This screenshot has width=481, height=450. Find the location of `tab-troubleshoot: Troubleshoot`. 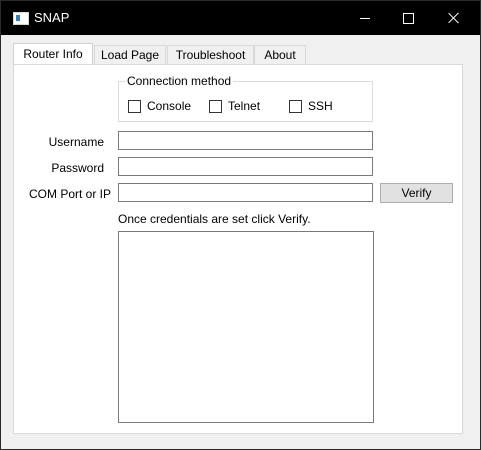

tab-troubleshoot: Troubleshoot is located at coordinates (210, 54).